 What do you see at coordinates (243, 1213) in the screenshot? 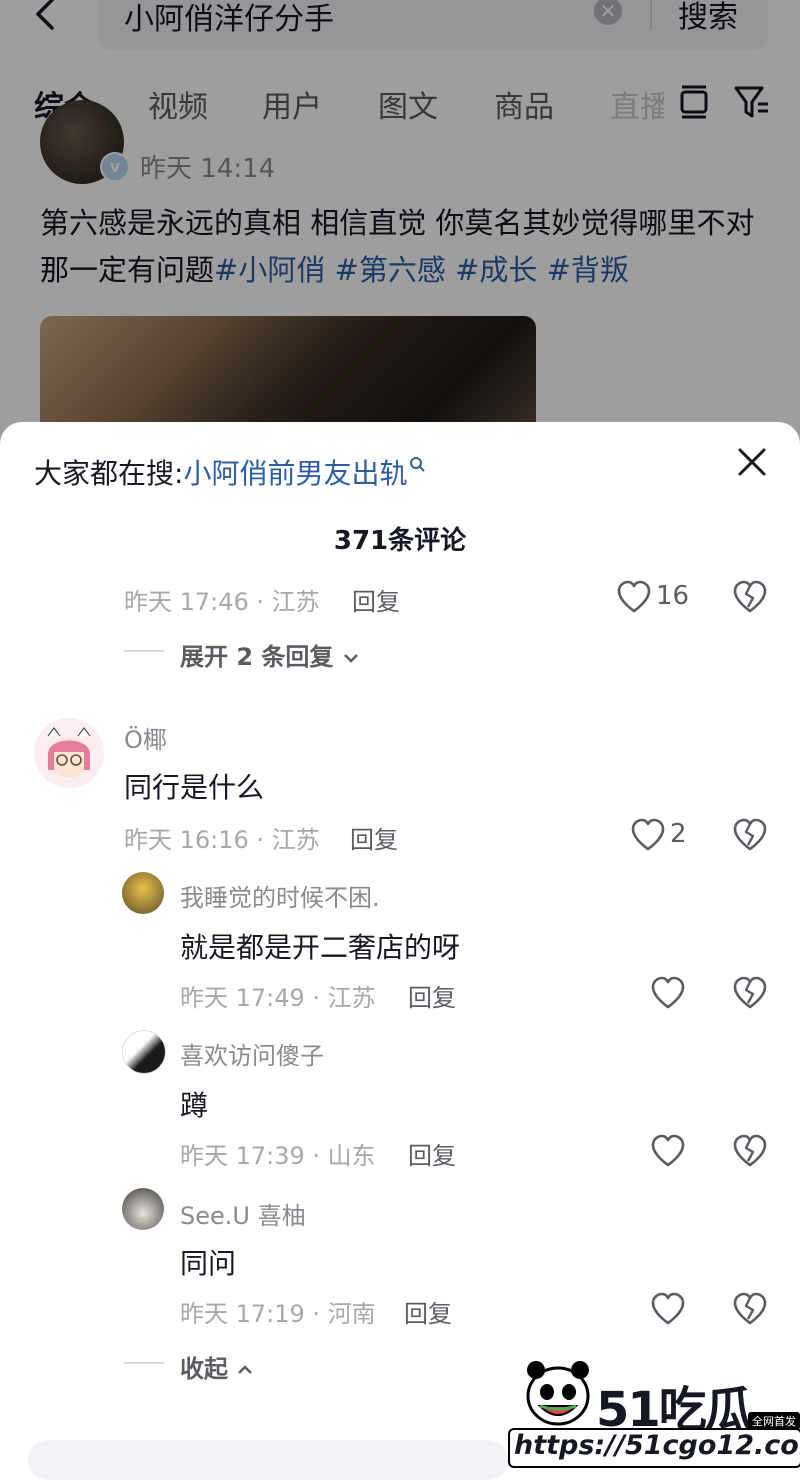
I see `reply-username: See.U 喜柚` at bounding box center [243, 1213].